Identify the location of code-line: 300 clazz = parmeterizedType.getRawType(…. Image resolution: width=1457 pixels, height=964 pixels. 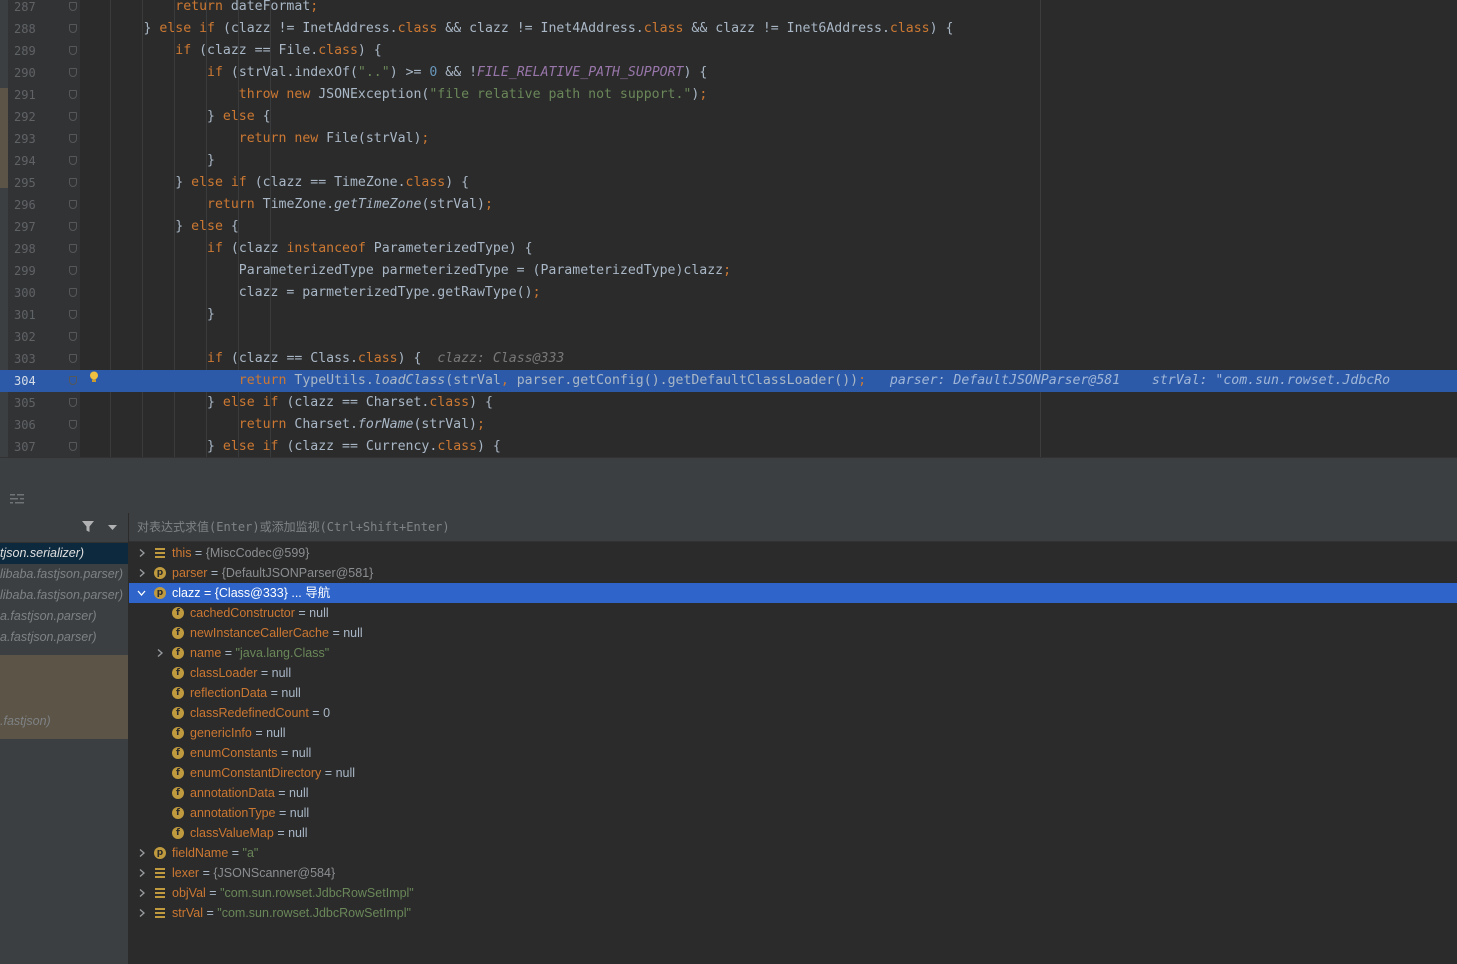
(728, 293).